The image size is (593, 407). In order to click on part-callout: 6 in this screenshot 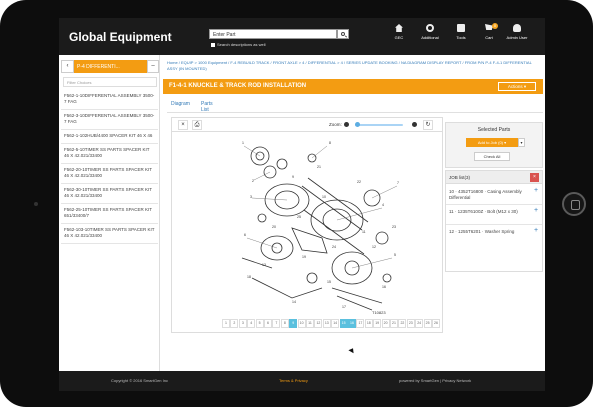, I will do `click(245, 235)`.